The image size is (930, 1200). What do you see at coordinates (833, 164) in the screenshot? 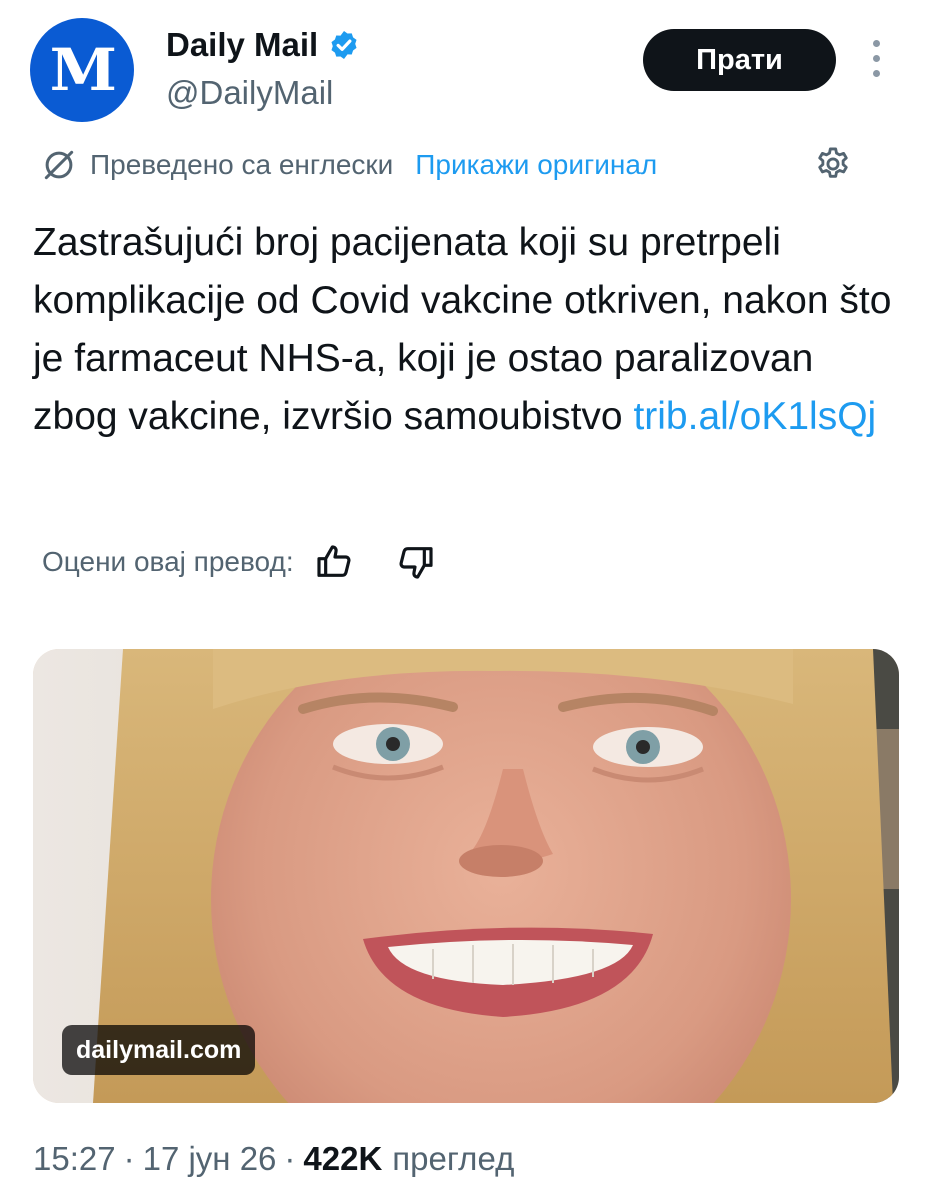
I see `gear-icon` at bounding box center [833, 164].